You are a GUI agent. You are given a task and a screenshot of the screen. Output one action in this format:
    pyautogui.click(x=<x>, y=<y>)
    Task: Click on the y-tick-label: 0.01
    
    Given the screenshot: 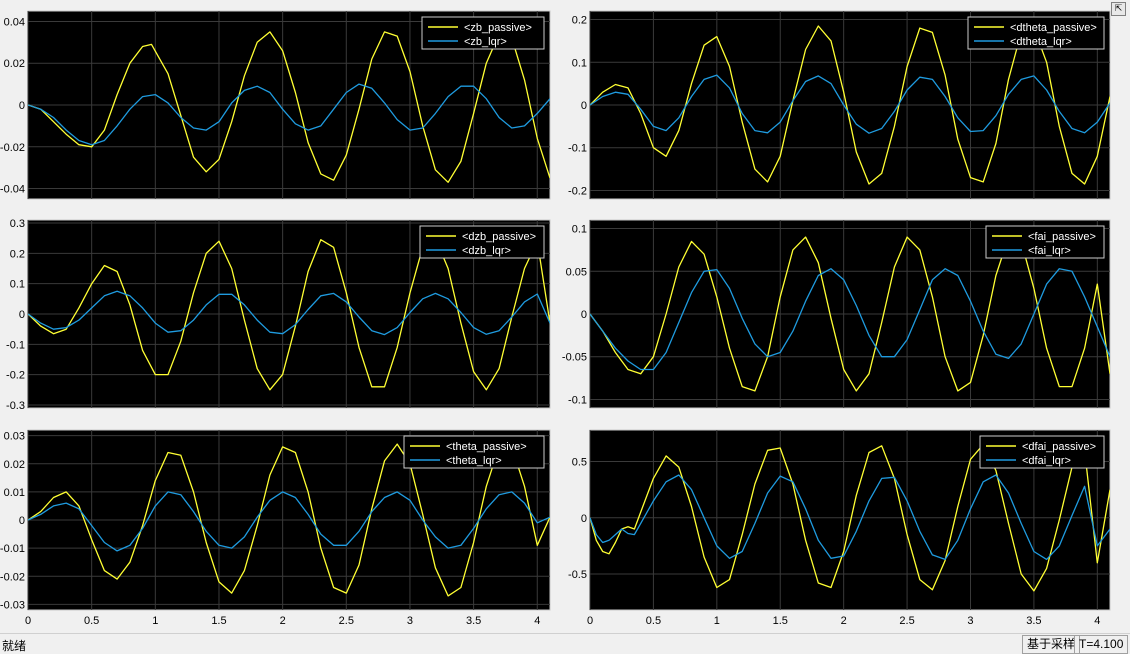 What is the action you would take?
    pyautogui.click(x=14, y=493)
    